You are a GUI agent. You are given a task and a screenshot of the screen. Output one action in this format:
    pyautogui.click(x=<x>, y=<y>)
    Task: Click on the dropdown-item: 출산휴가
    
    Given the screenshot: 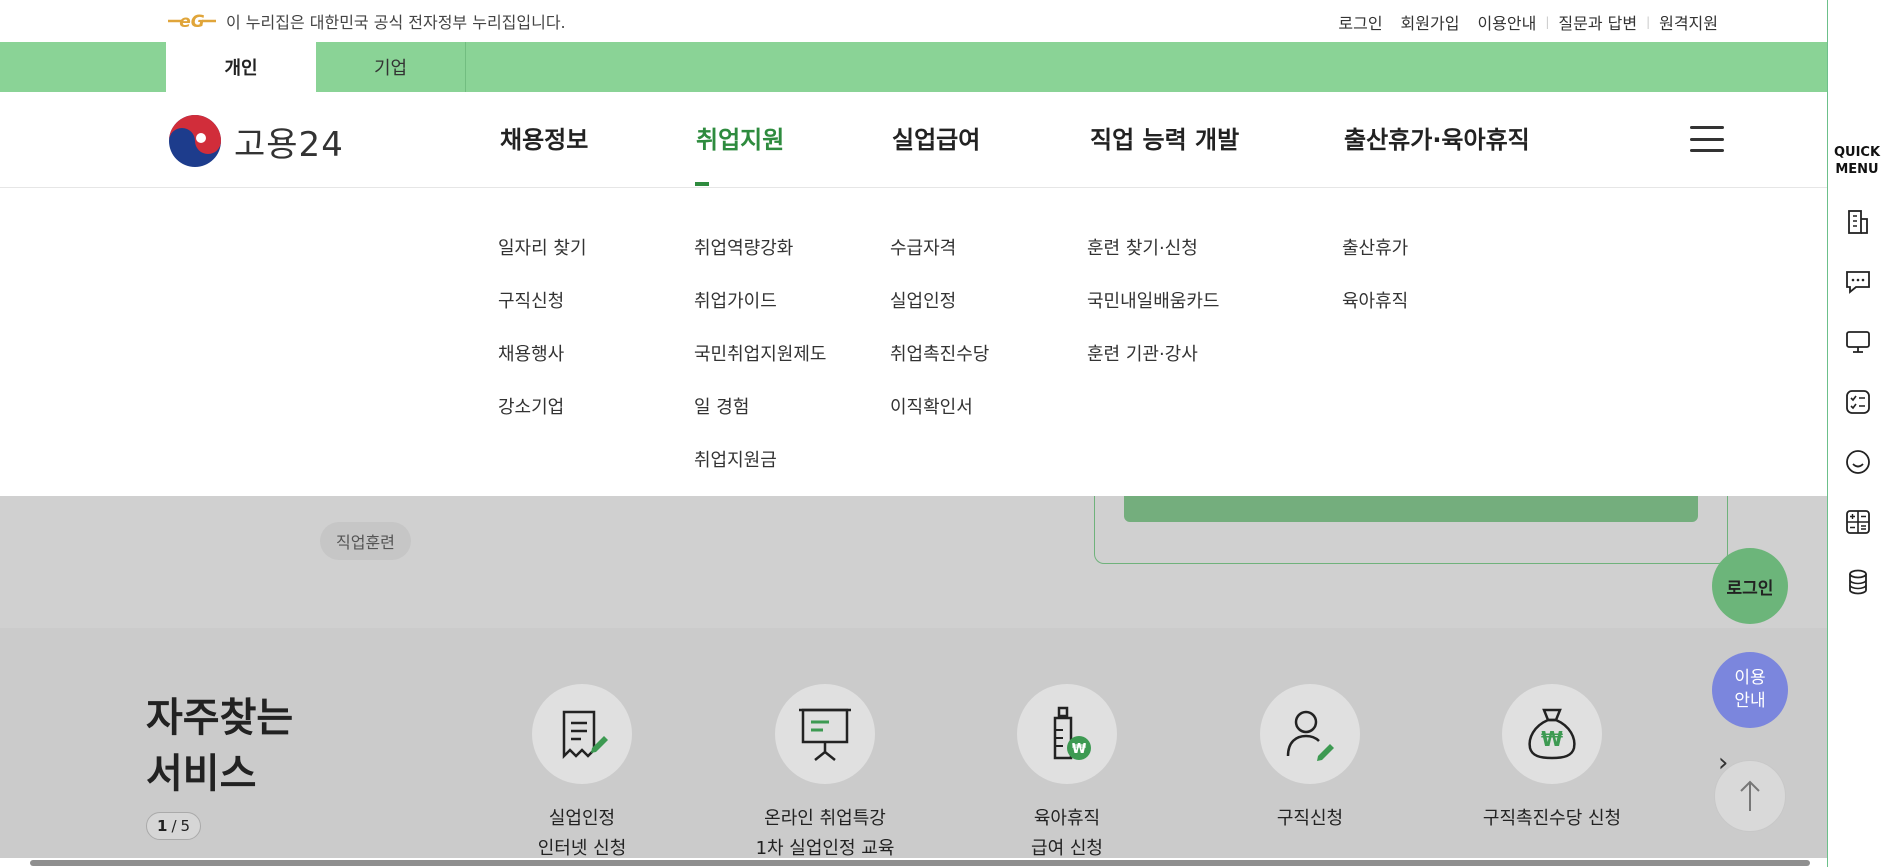 What is the action you would take?
    pyautogui.click(x=1375, y=248)
    